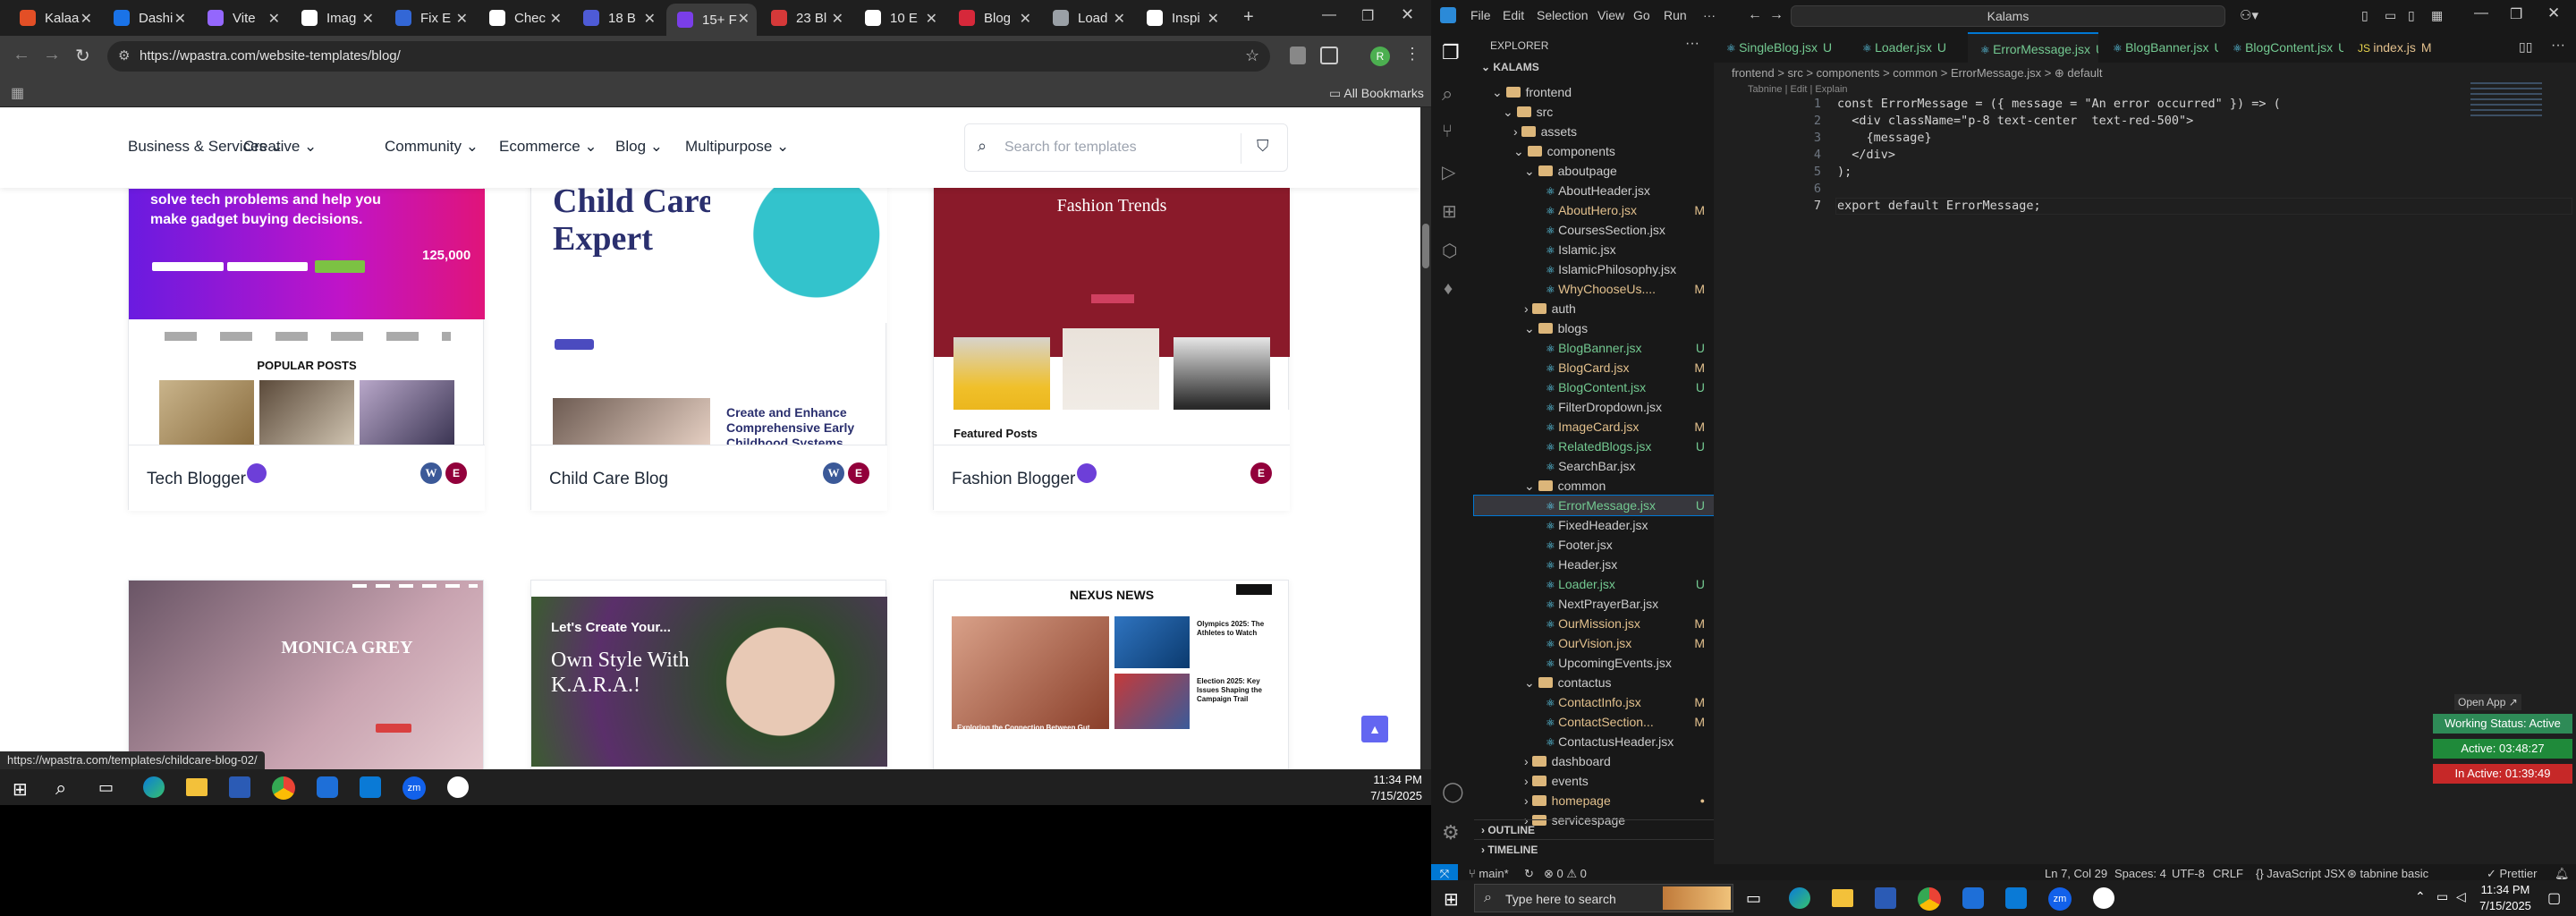 This screenshot has width=2576, height=916. I want to click on windows-start-icon: ⊞, so click(20, 789).